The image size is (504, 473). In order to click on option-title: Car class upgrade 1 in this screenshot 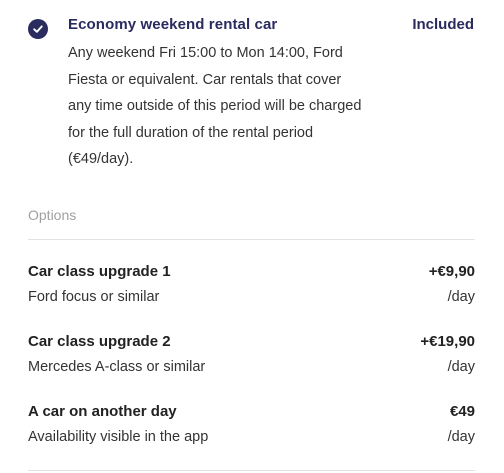, I will do `click(99, 271)`.